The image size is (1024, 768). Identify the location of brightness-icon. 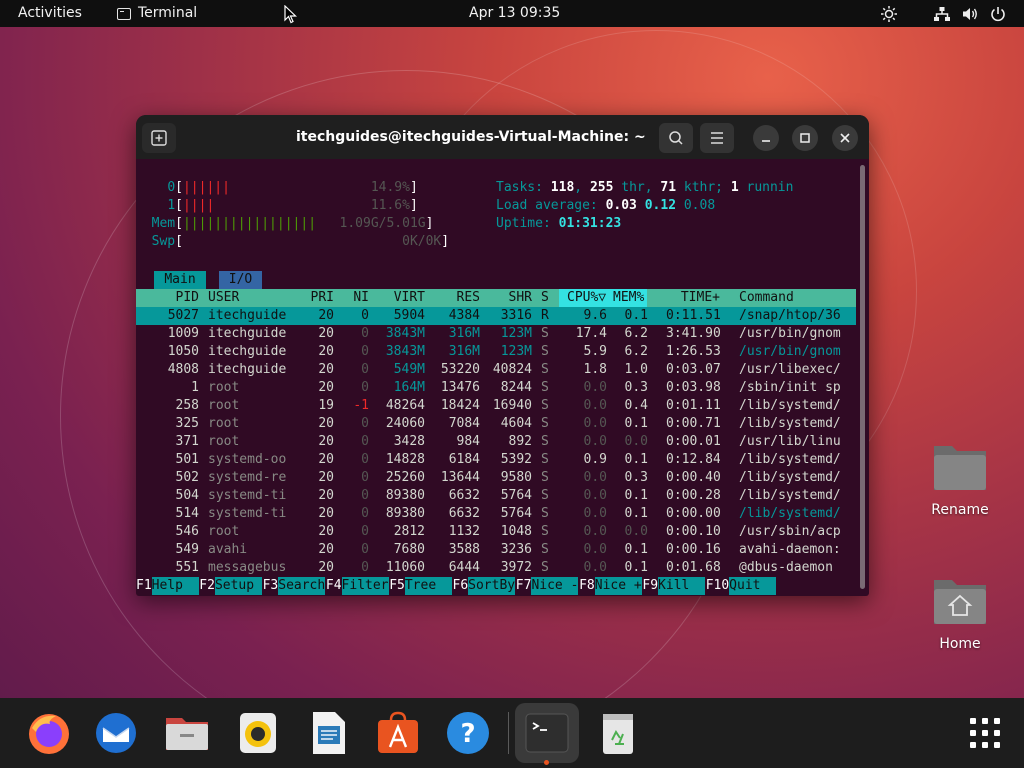
(889, 14).